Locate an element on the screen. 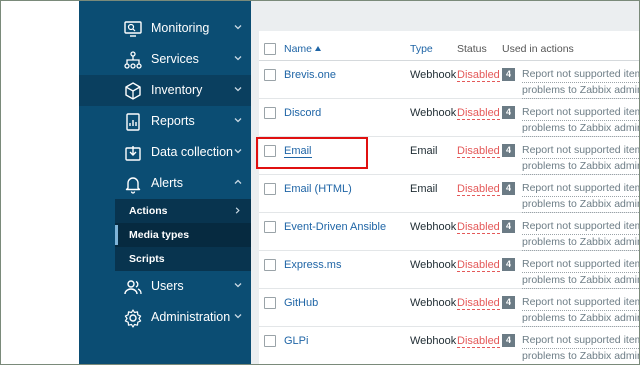  select-all-checkbox is located at coordinates (270, 49).